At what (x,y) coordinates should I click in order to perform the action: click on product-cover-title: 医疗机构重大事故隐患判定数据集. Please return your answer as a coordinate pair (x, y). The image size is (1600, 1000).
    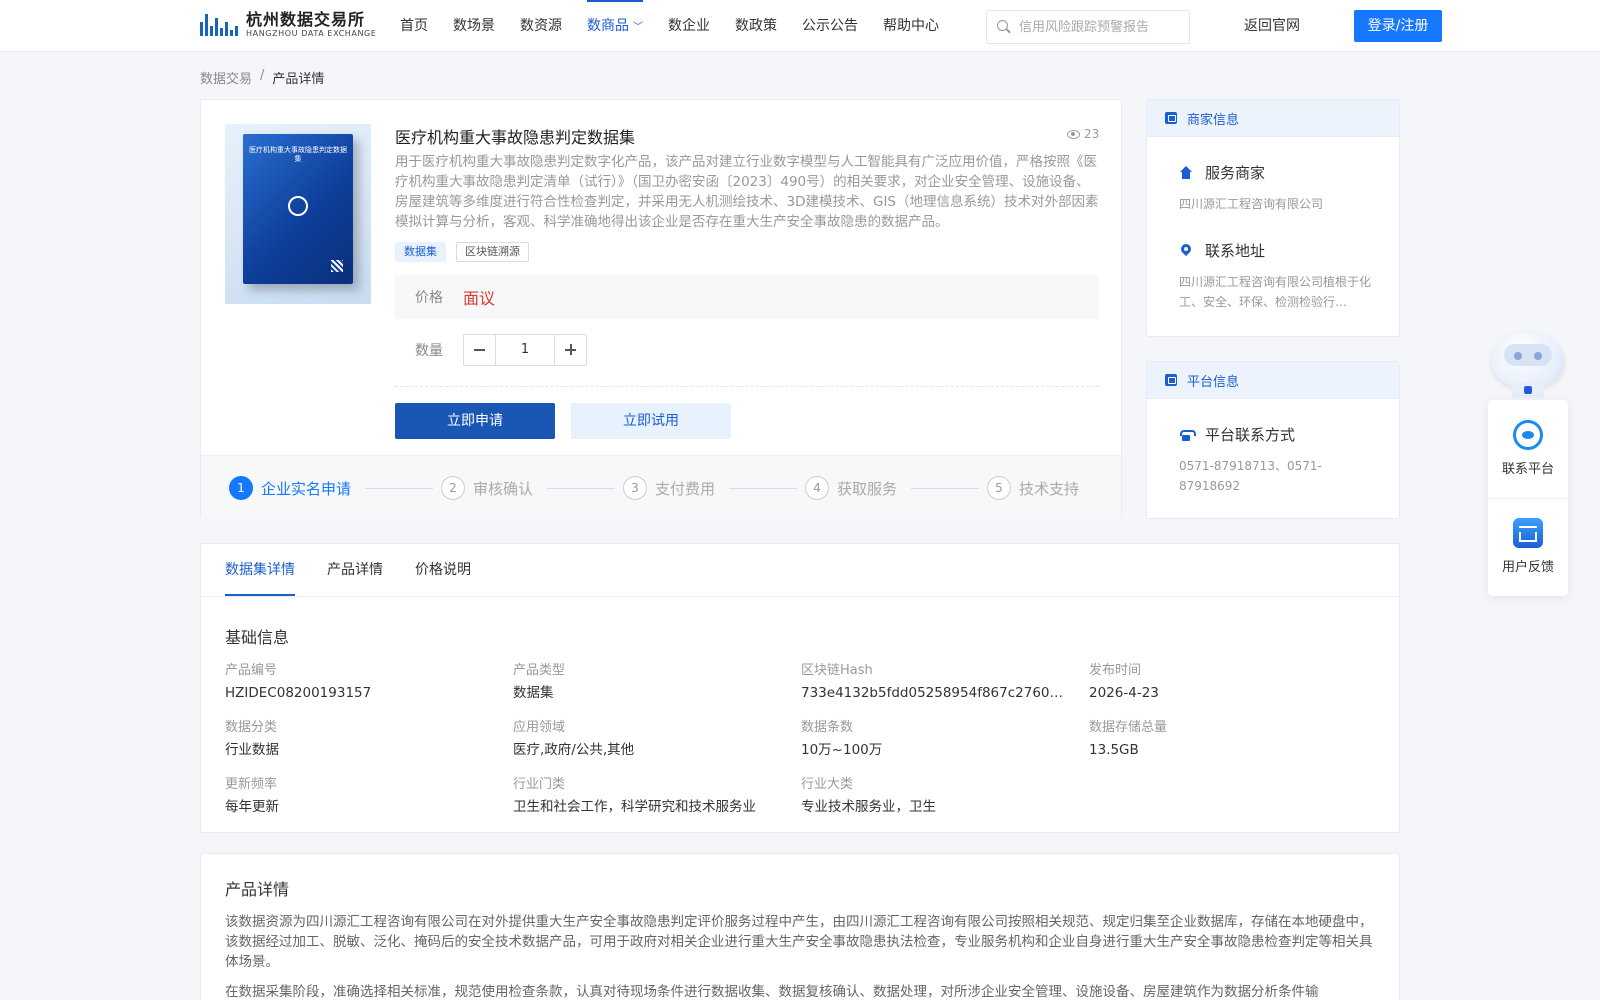
    Looking at the image, I should click on (298, 154).